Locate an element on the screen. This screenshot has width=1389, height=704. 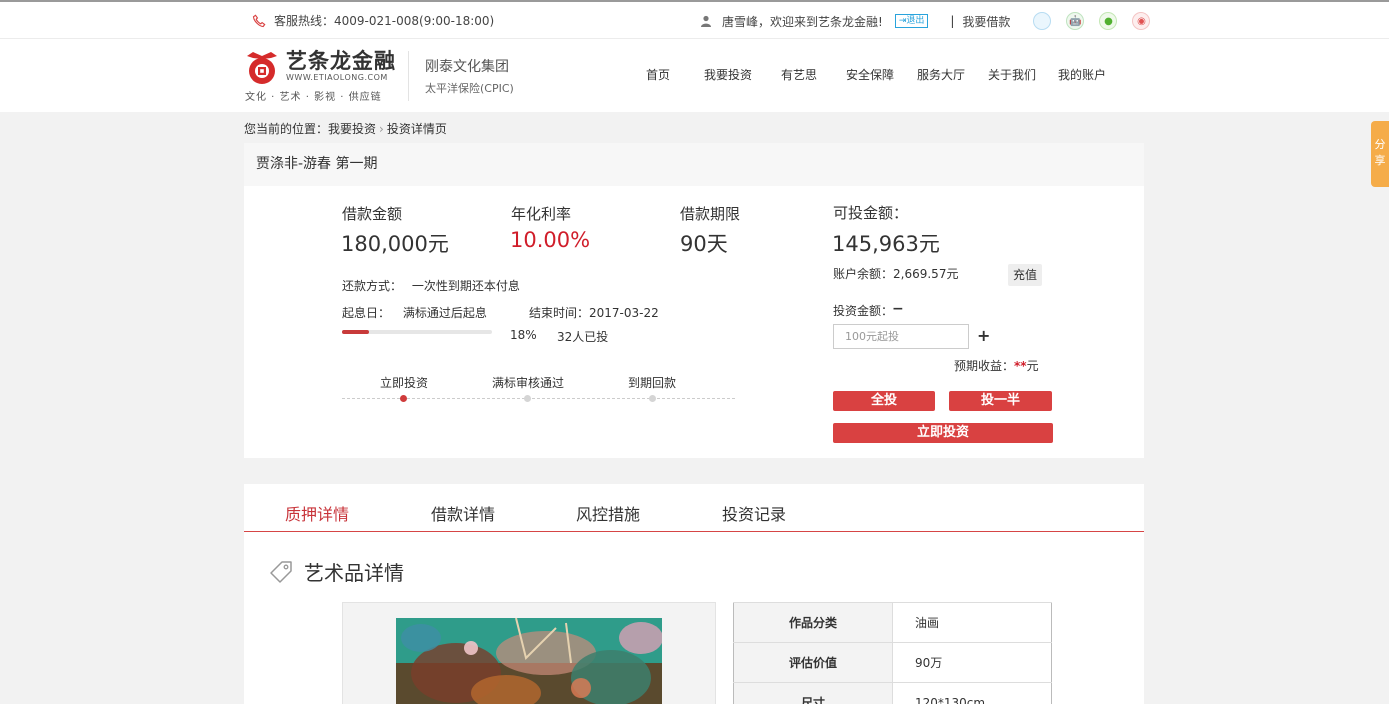
partner-info: 刚泰文化集团 太平洋保险(CPIC) is located at coordinates (469, 76).